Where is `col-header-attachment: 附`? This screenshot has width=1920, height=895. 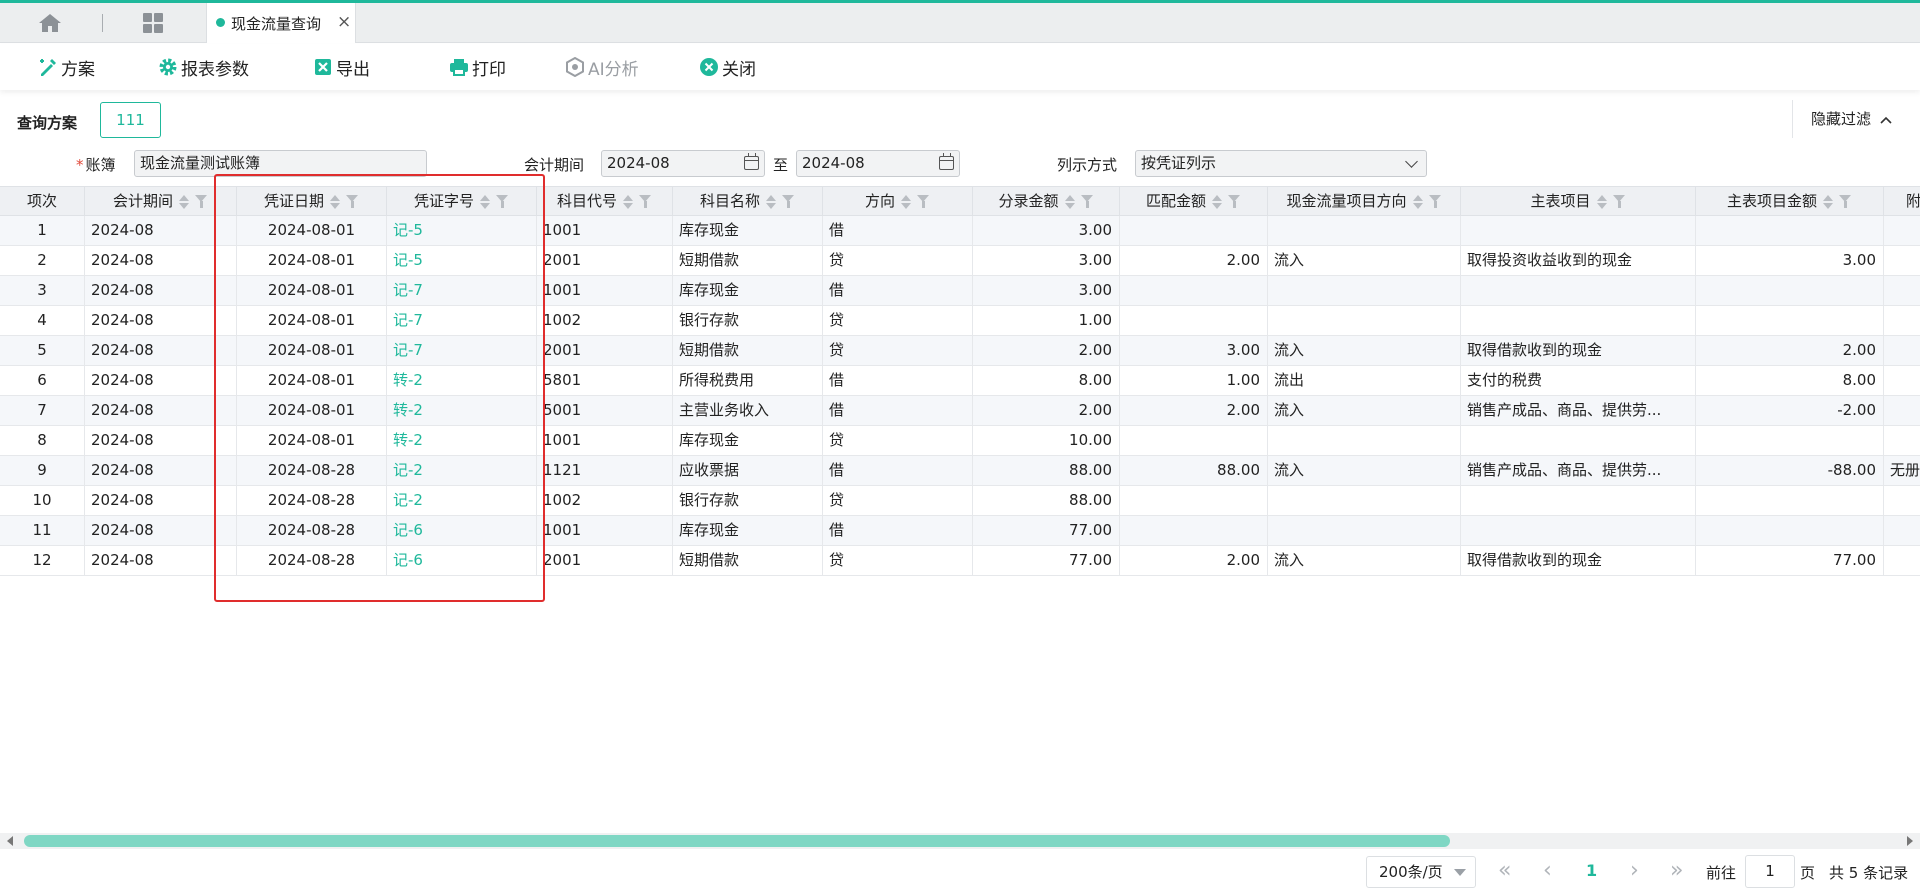 col-header-attachment: 附 is located at coordinates (1902, 201).